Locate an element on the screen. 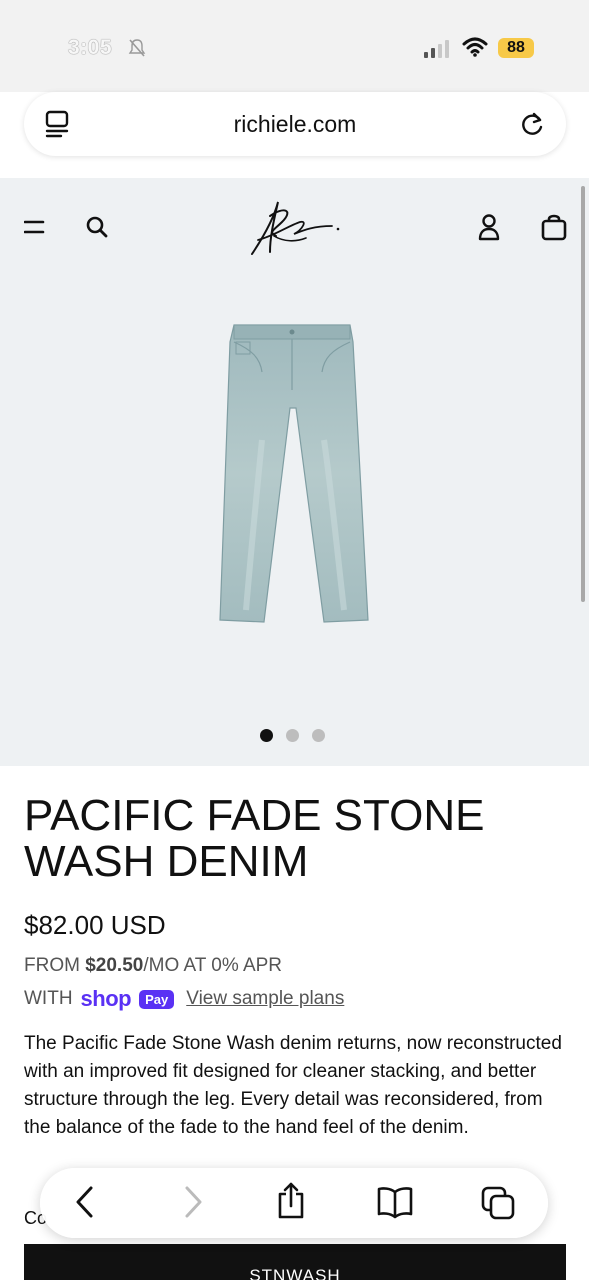 The height and width of the screenshot is (1280, 589). browser-toolbar is located at coordinates (294, 1203).